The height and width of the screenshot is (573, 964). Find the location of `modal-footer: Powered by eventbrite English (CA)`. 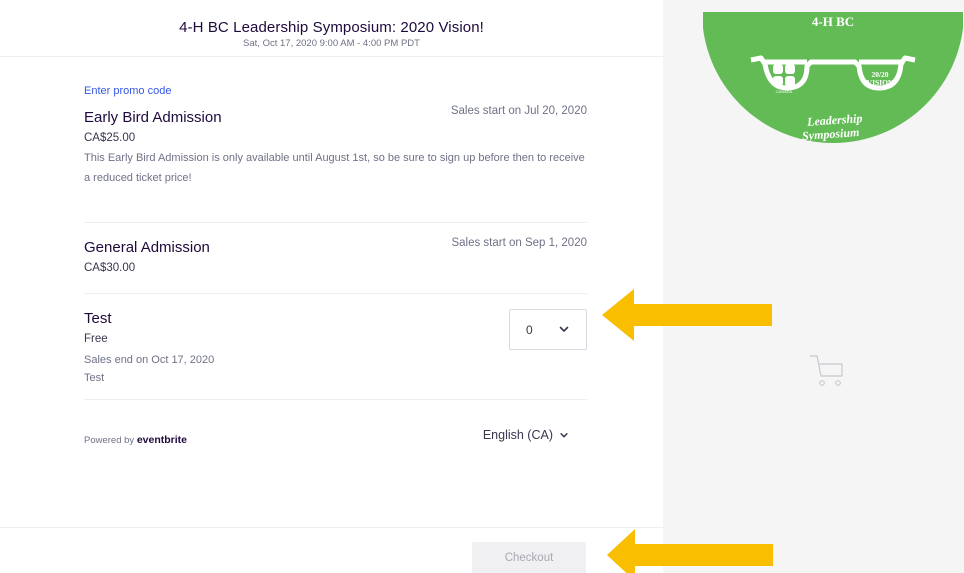

modal-footer: Powered by eventbrite English (CA) is located at coordinates (335, 441).